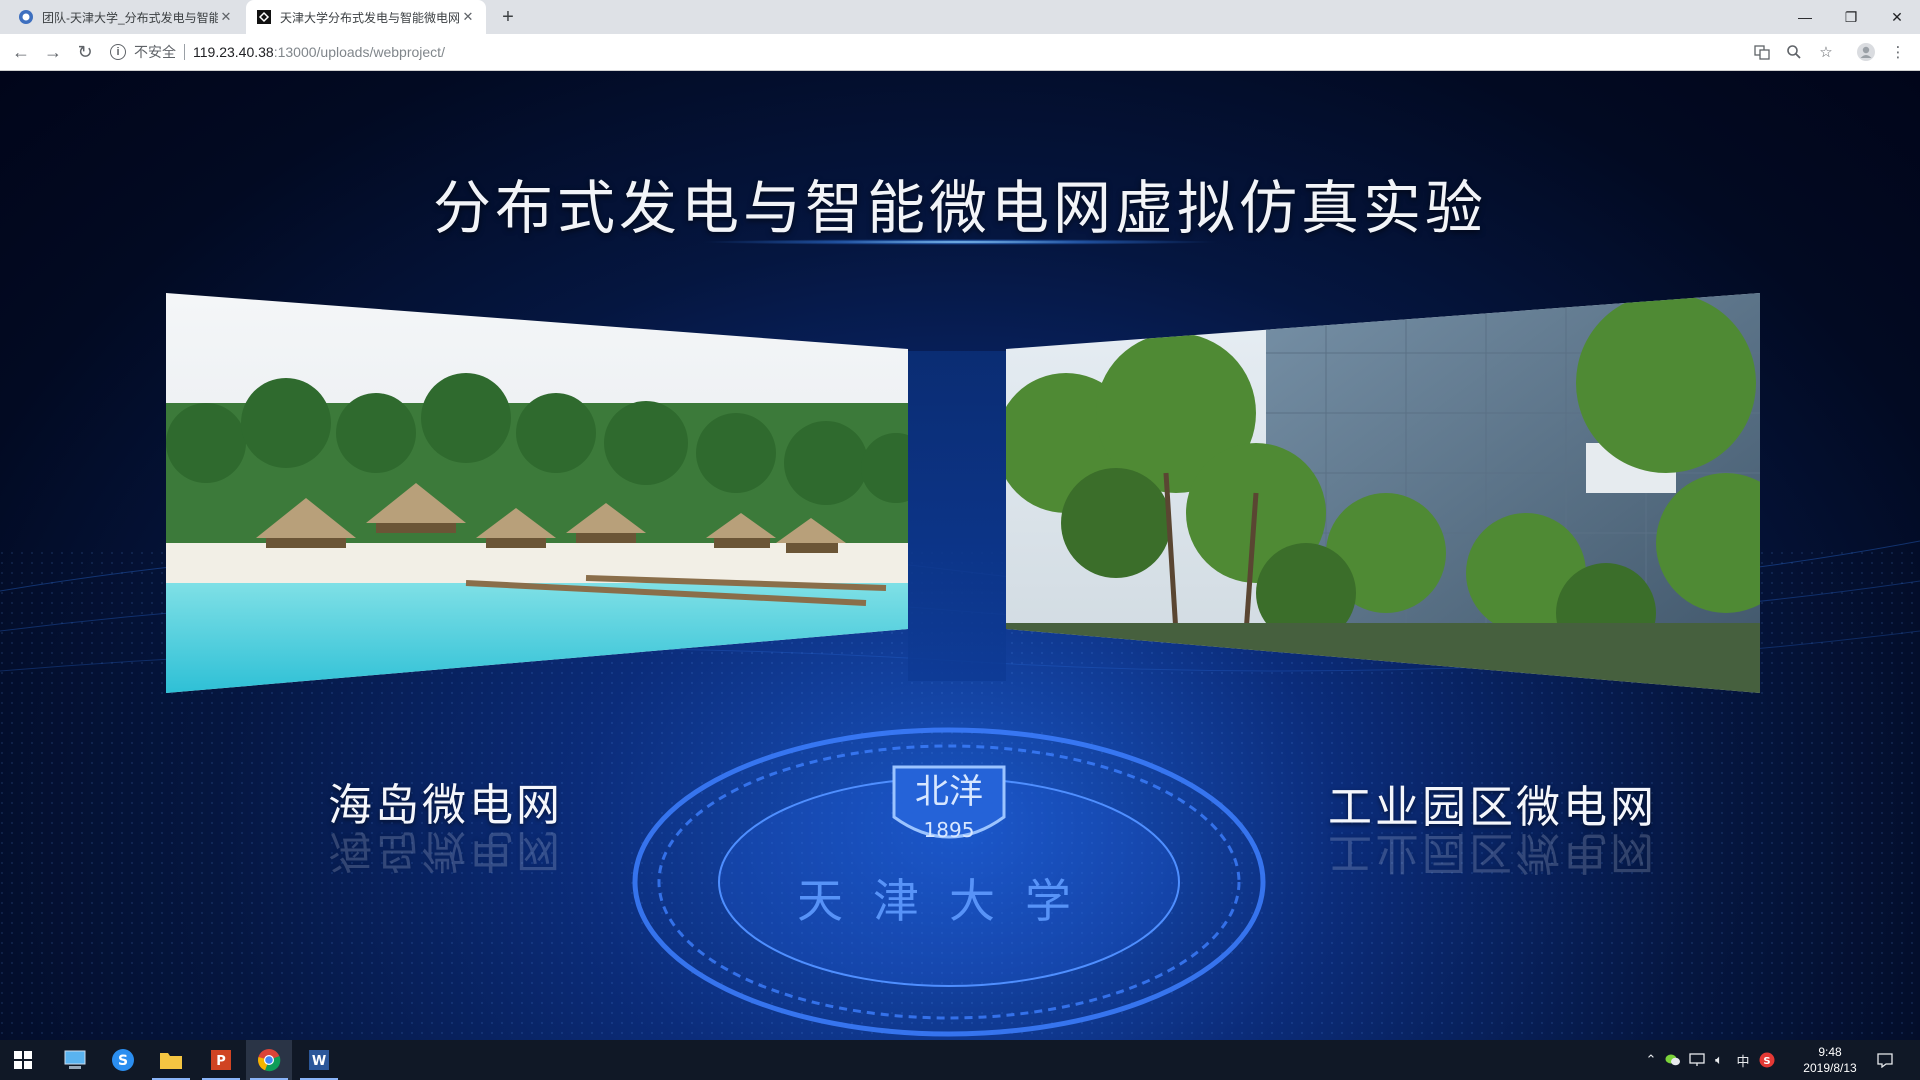  Describe the element at coordinates (1651, 1060) in the screenshot. I see `show-hidden-icons-icon: ⌃` at that location.